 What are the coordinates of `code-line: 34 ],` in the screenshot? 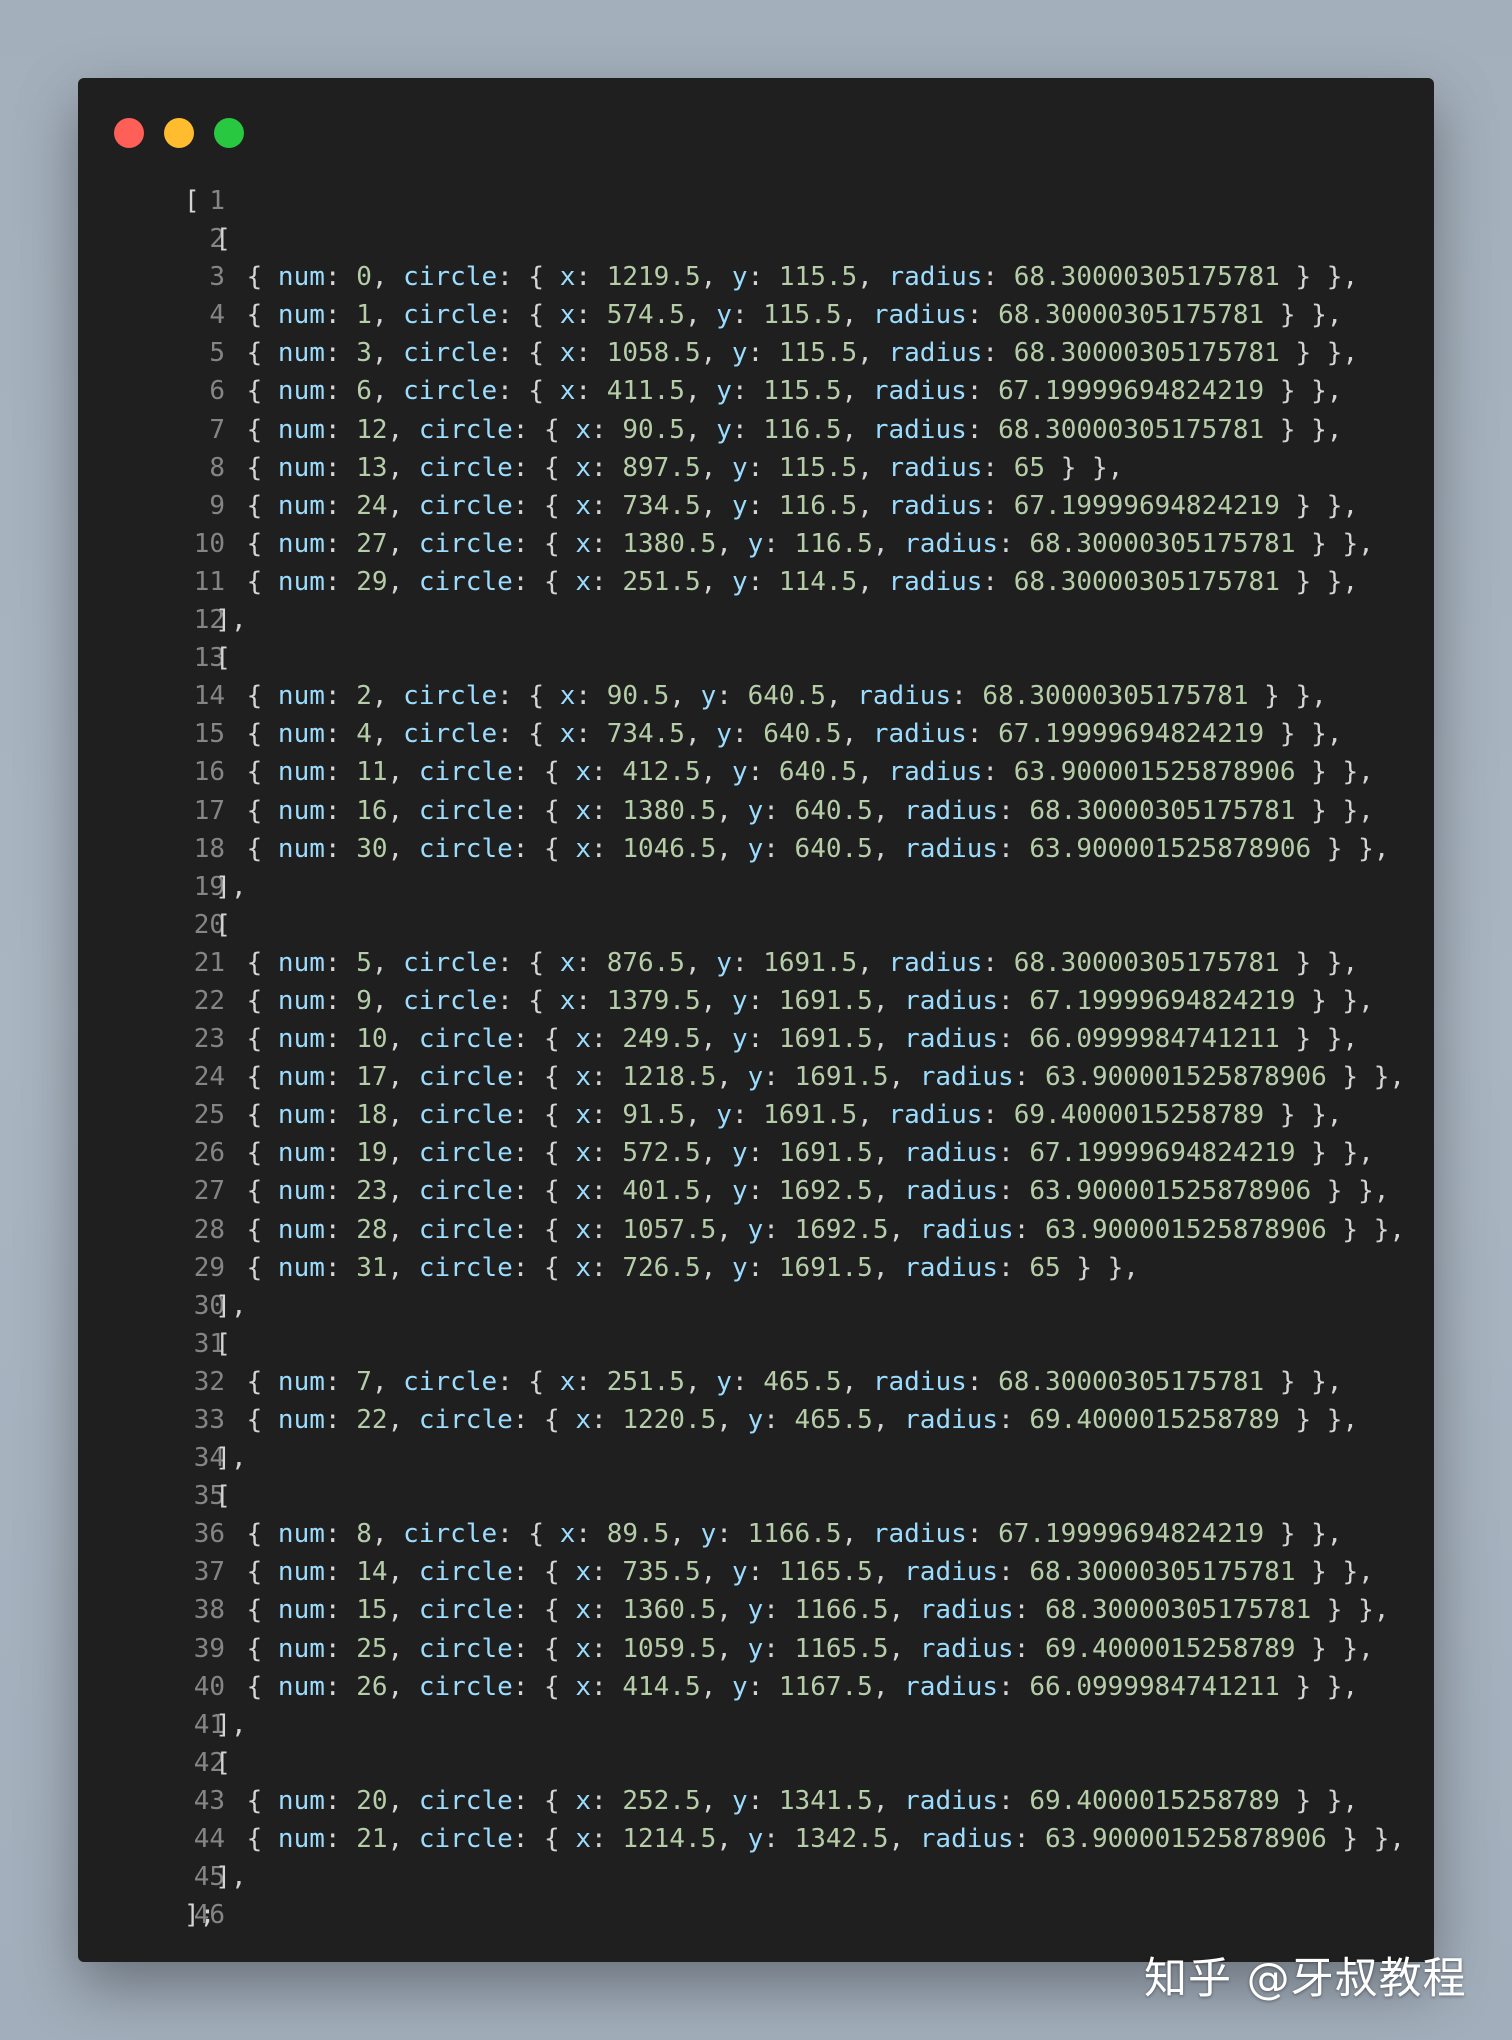 It's located at (756, 1458).